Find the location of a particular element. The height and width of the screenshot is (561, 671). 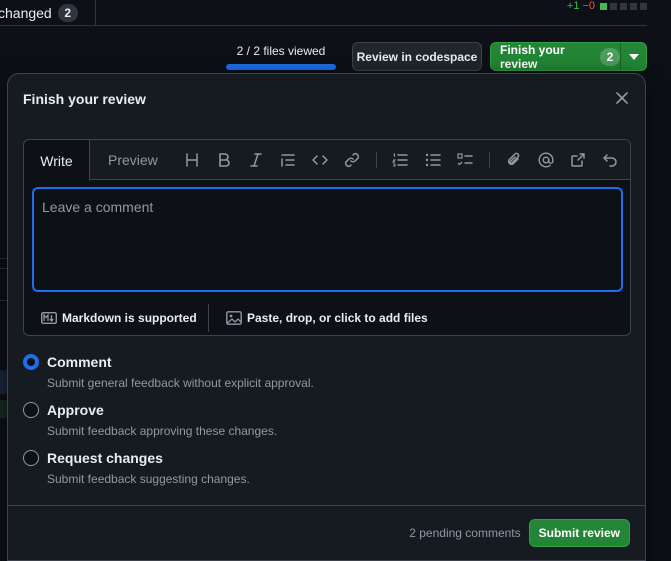

finish-review-dropdown is located at coordinates (633, 56).